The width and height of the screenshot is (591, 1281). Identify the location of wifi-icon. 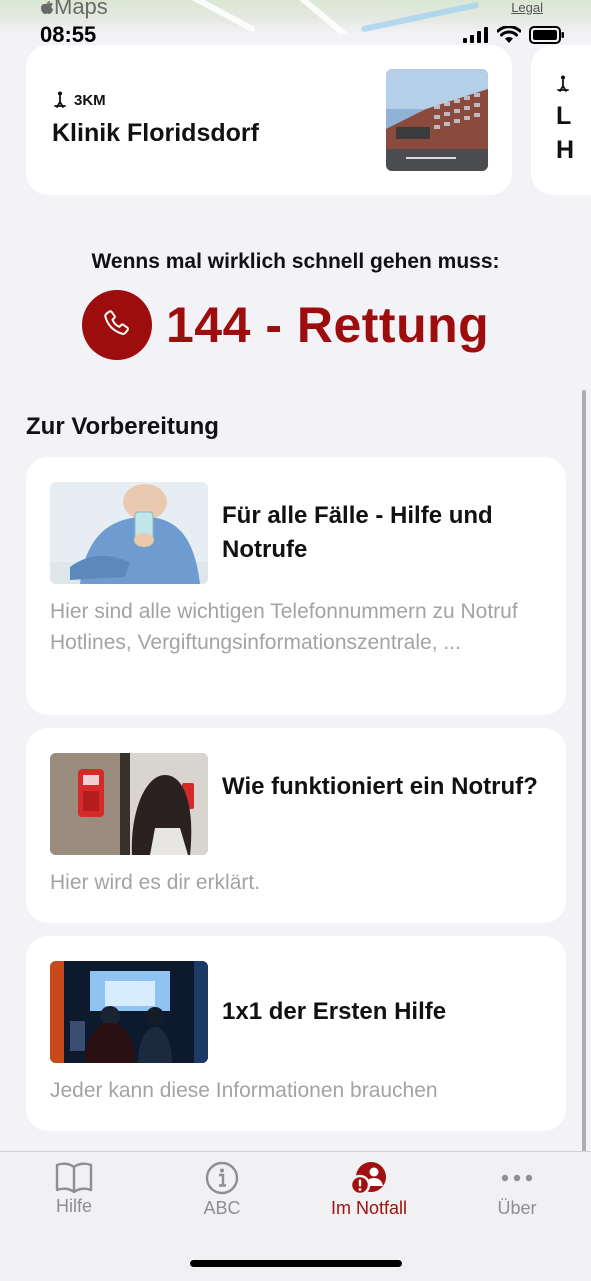
(509, 34).